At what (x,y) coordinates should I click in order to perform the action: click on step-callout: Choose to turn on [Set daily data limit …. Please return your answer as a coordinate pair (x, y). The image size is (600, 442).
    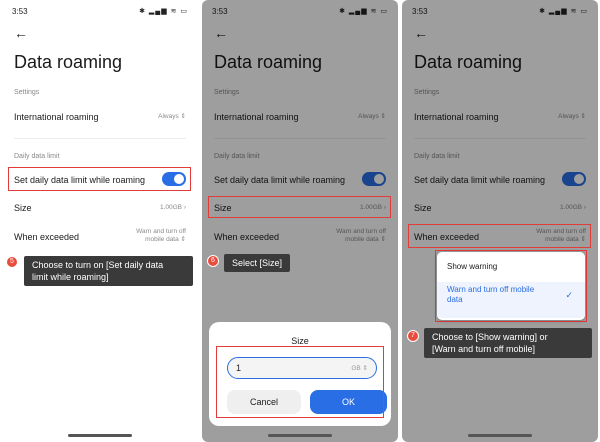
    Looking at the image, I should click on (108, 271).